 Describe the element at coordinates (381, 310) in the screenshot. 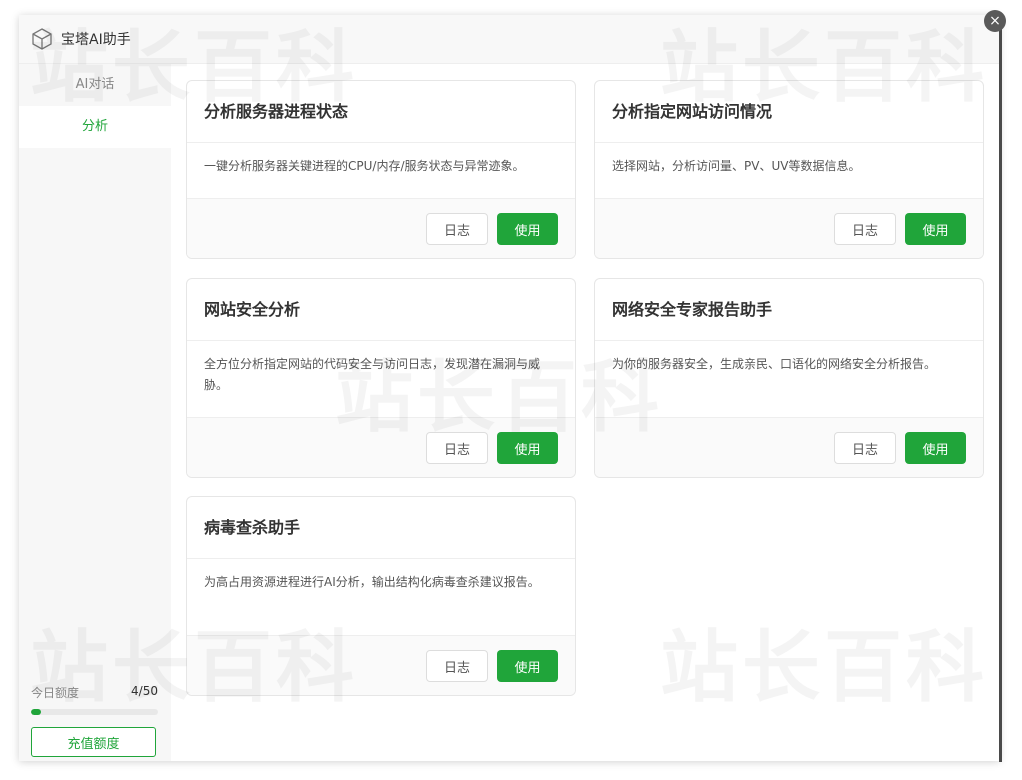

I see `card-title: 网站安全分析` at that location.